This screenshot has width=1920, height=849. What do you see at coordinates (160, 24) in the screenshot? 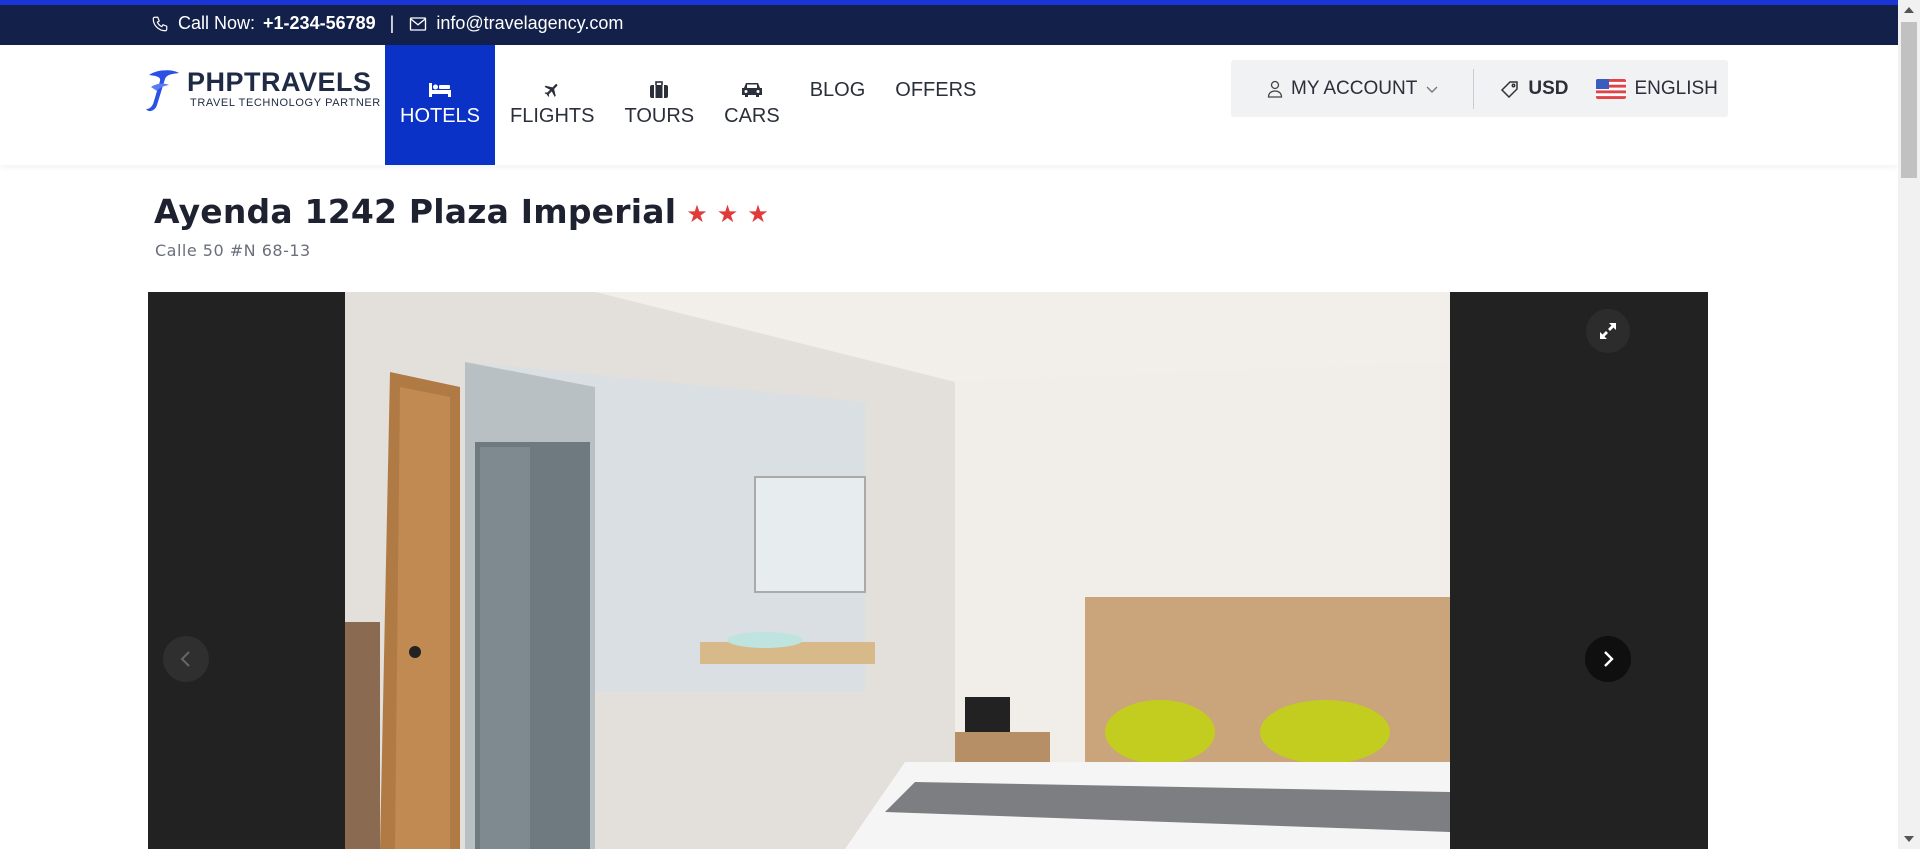
I see `phone-icon` at bounding box center [160, 24].